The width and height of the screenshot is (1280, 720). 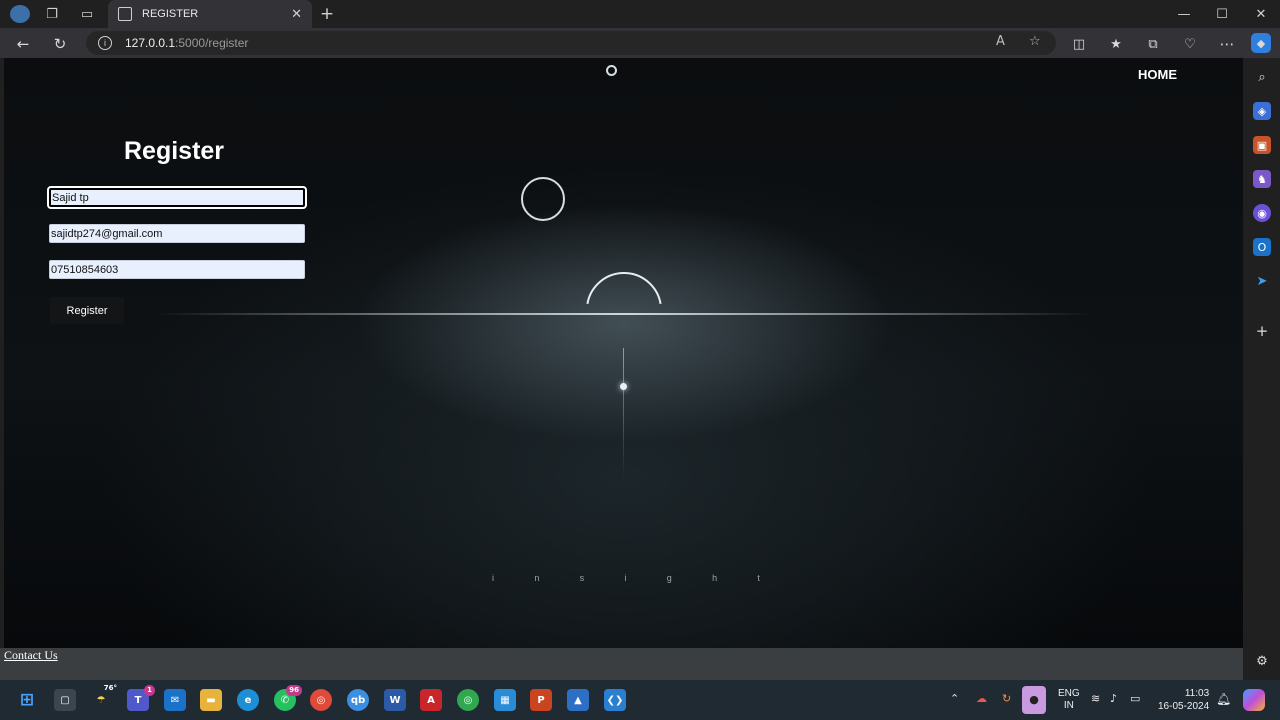 I want to click on address-host: 127.0.0.1, so click(x=150, y=43).